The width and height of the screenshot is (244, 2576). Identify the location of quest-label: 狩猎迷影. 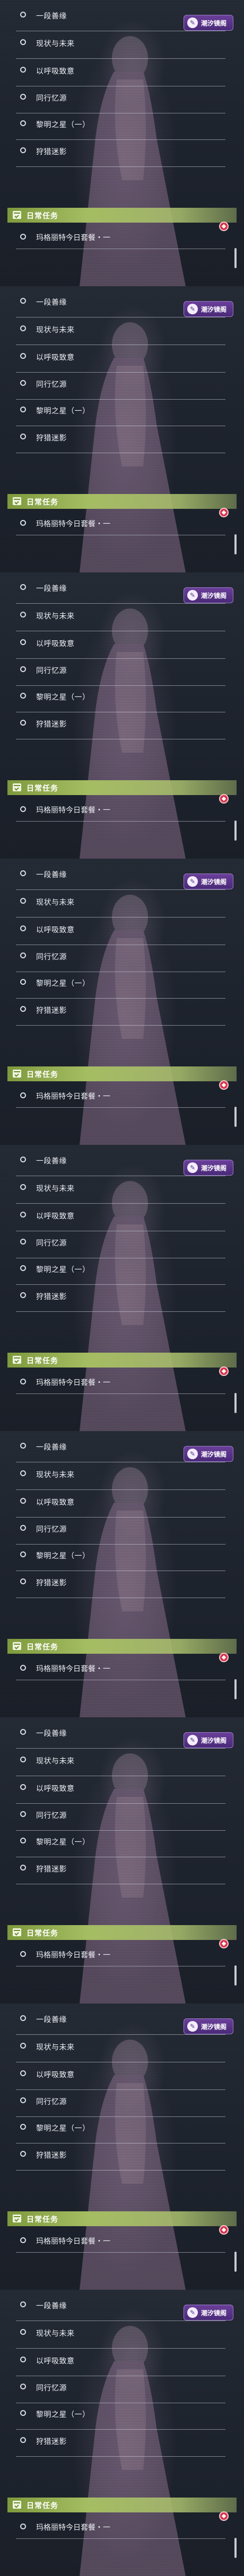
(52, 1011).